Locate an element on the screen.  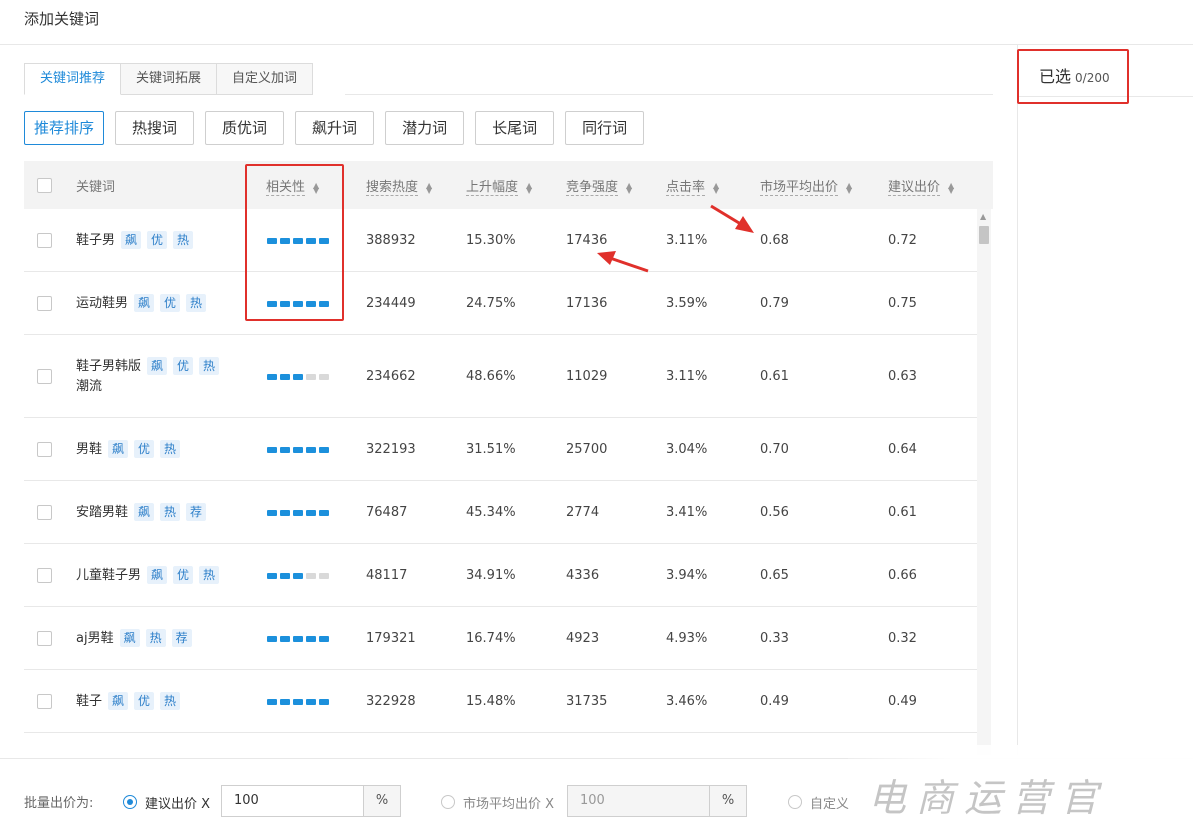
suggested-bid-cell: 0.49 is located at coordinates (902, 701).